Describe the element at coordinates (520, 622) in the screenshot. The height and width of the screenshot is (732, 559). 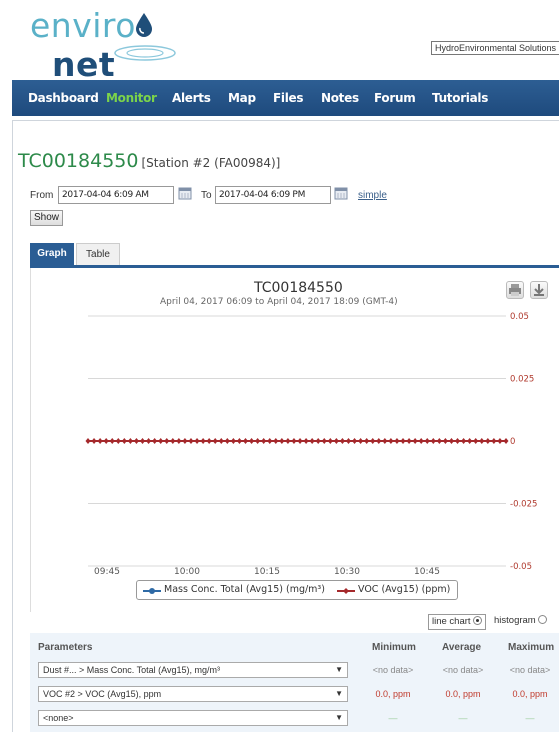
I see `histogram-option: histogram` at that location.